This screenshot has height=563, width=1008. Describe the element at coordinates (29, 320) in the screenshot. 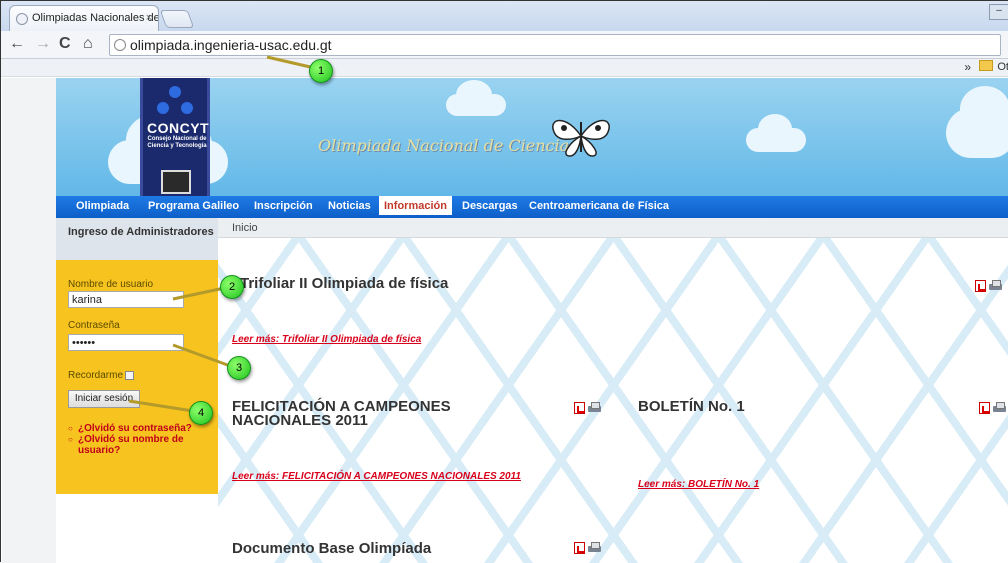

I see `page-left-gutter` at that location.